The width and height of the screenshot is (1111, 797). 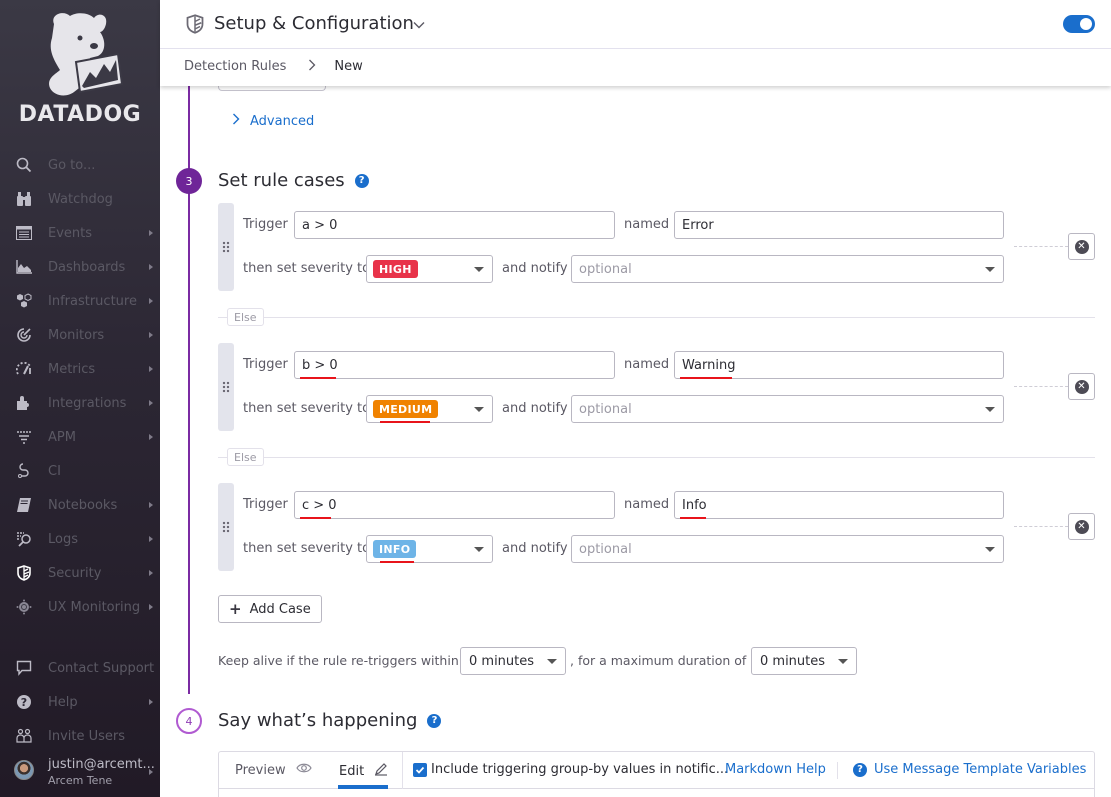 What do you see at coordinates (419, 26) in the screenshot?
I see `chevron-down-icon` at bounding box center [419, 26].